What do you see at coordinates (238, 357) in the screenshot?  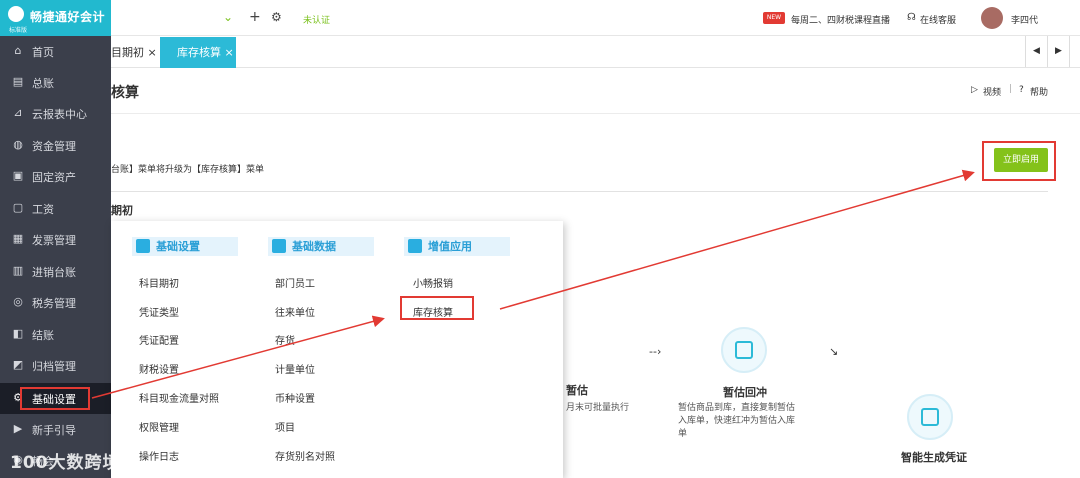 I see `arrow-to-inventory` at bounding box center [238, 357].